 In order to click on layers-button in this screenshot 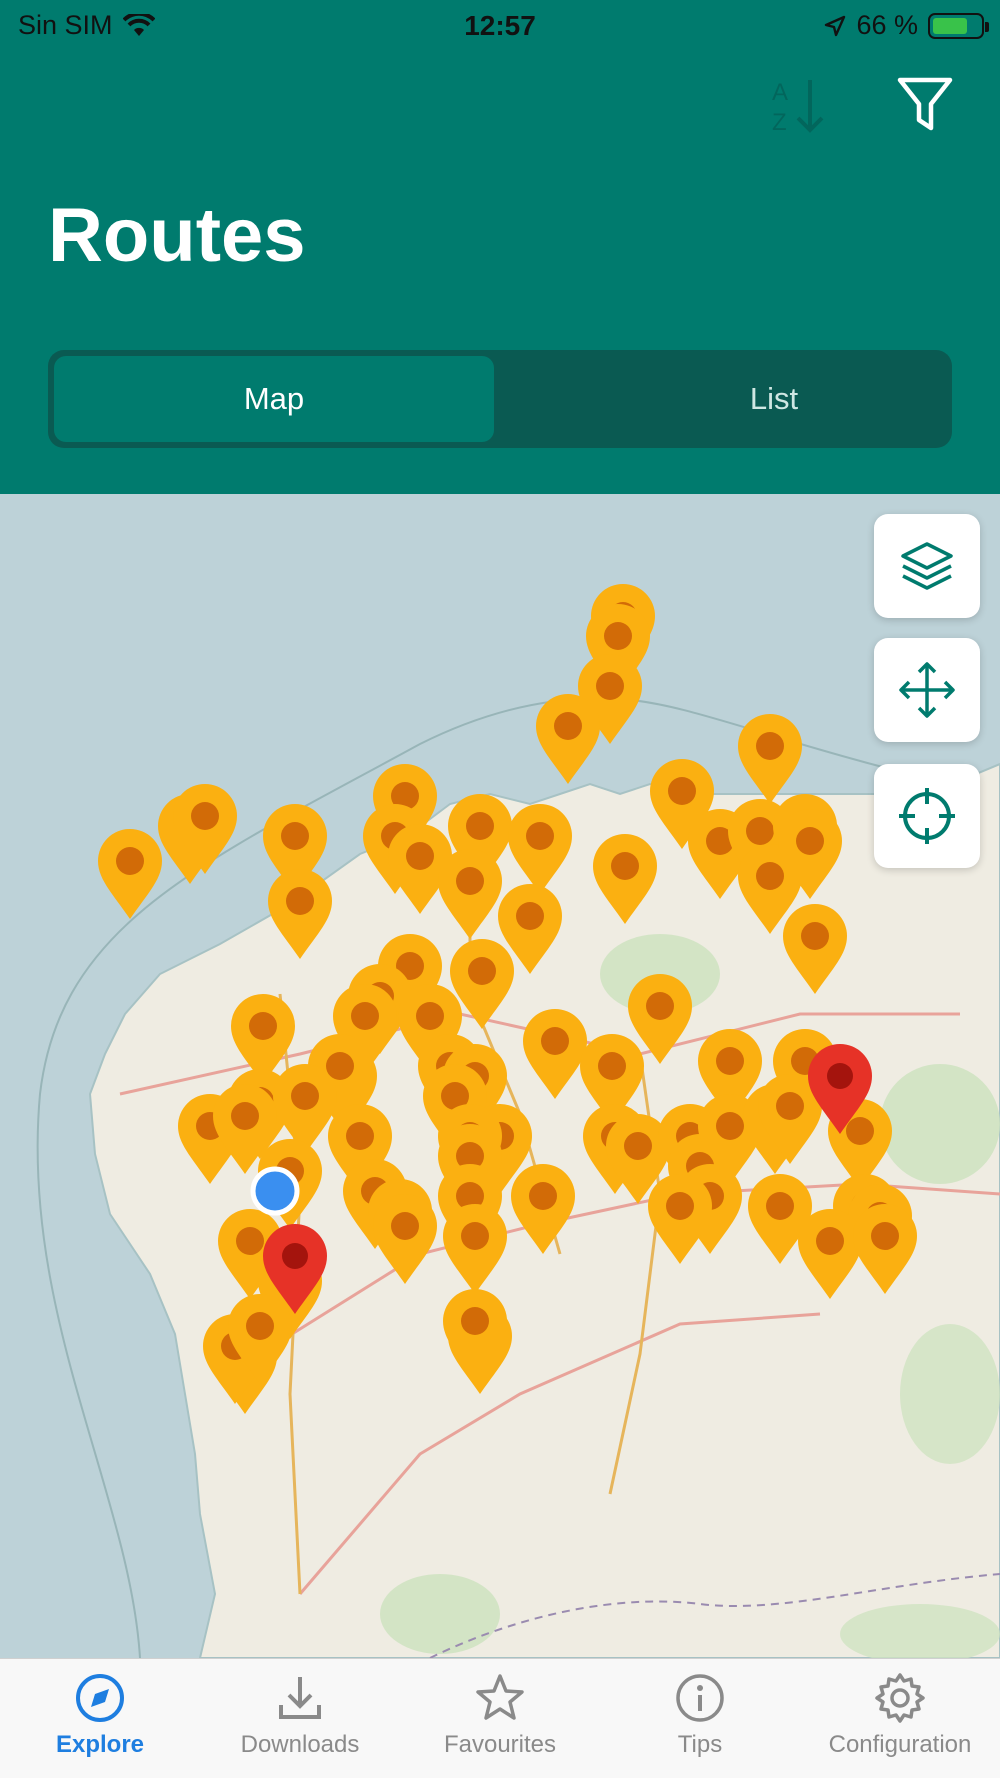, I will do `click(927, 566)`.